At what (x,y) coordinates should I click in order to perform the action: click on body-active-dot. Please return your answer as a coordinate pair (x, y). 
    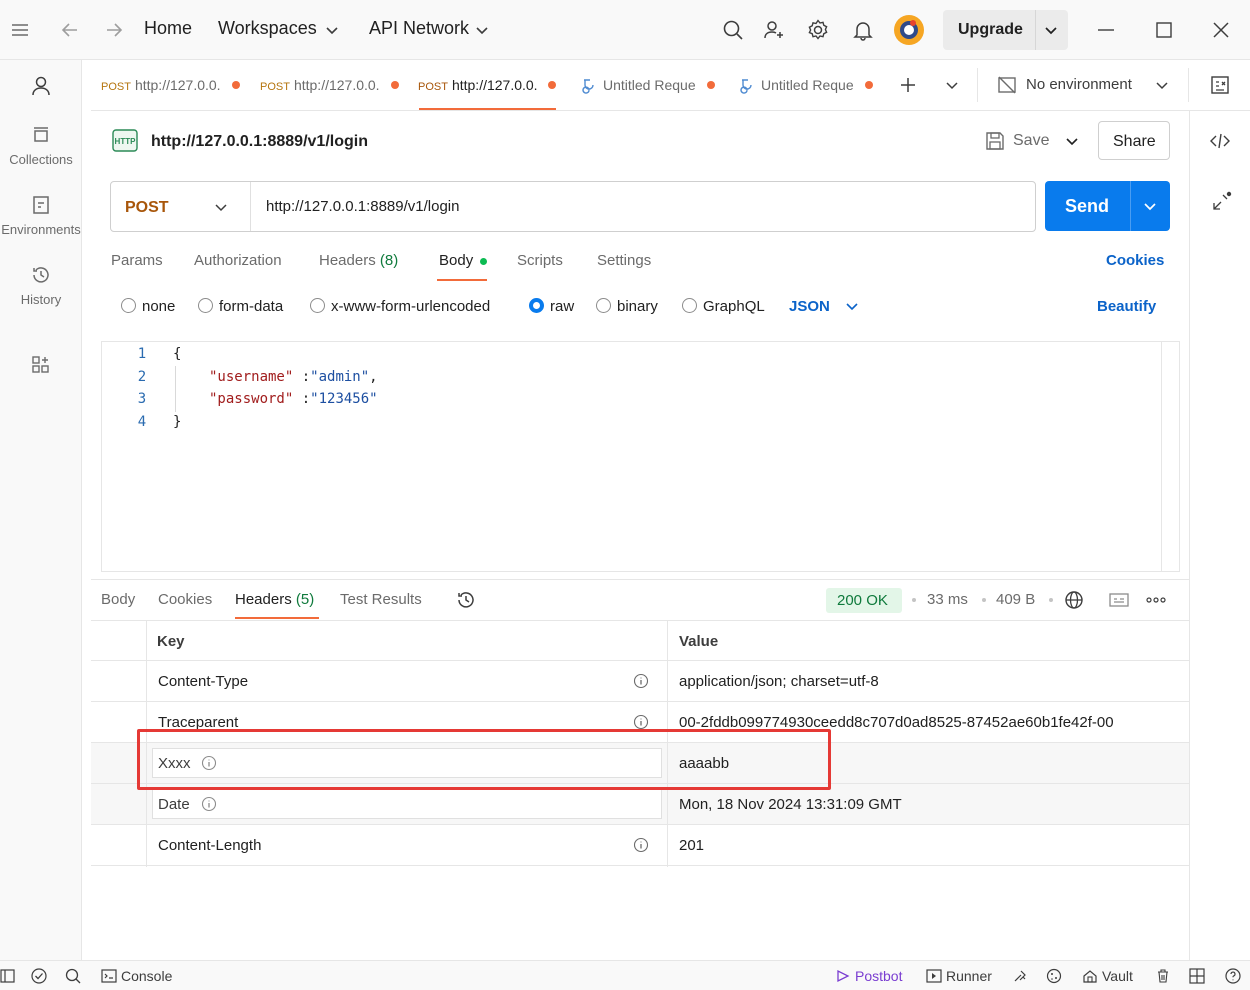
    Looking at the image, I should click on (483, 261).